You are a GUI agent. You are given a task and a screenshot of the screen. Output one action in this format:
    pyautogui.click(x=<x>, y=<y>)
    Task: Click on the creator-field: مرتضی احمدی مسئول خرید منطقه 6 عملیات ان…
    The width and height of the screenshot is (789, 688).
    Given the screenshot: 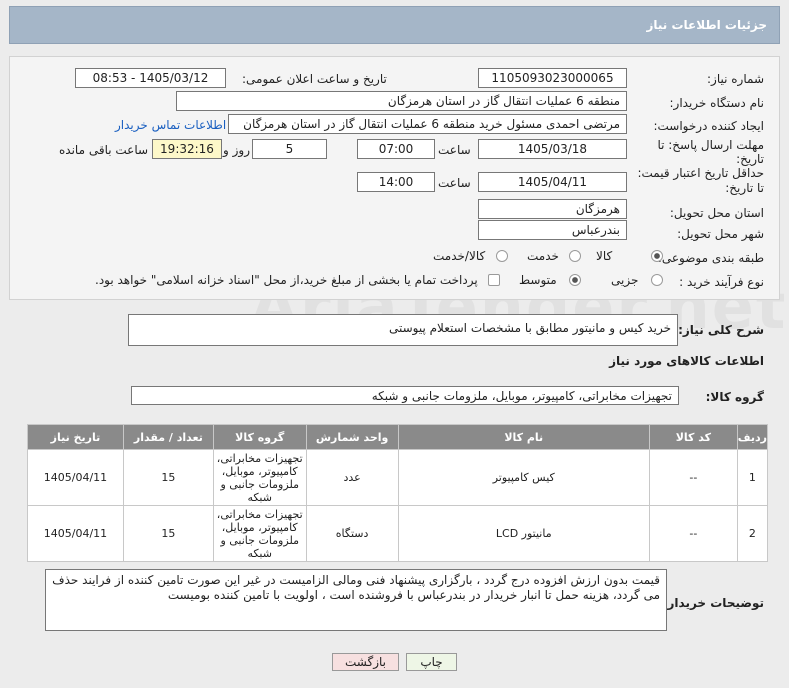 What is the action you would take?
    pyautogui.click(x=427, y=124)
    